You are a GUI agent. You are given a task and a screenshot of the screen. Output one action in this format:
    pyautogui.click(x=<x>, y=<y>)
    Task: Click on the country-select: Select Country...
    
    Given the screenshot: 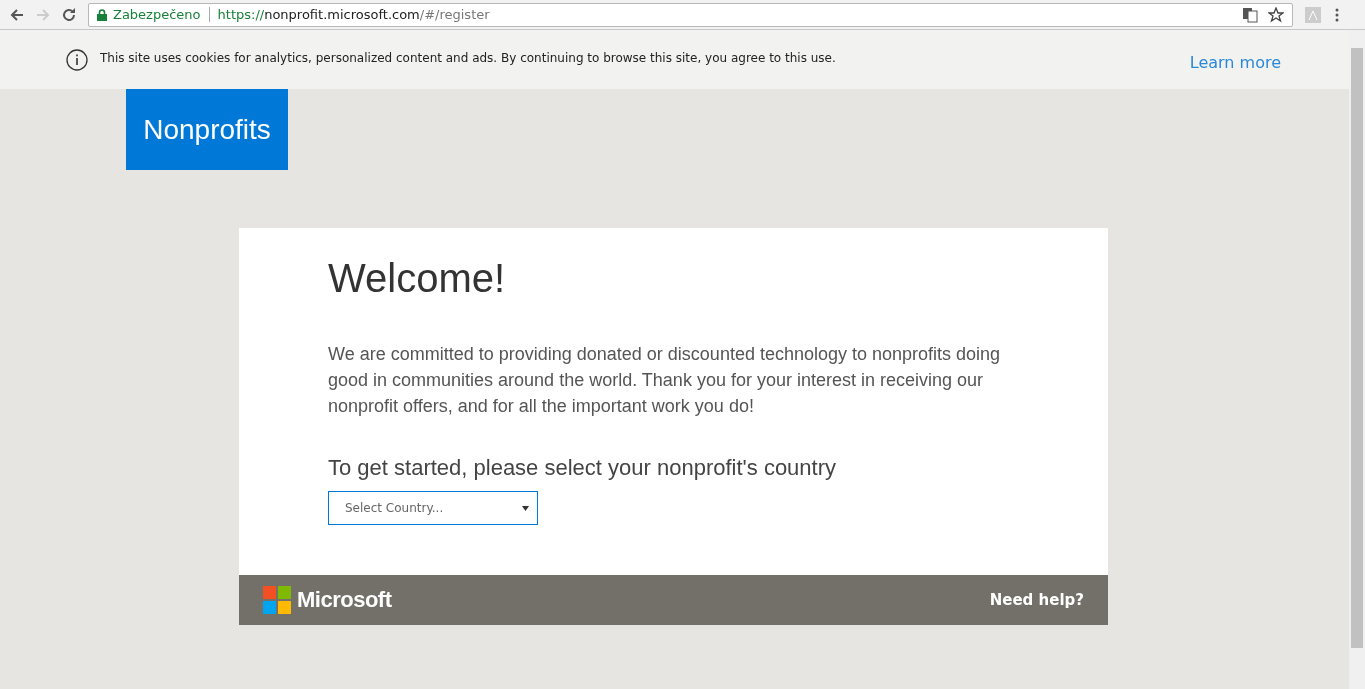 What is the action you would take?
    pyautogui.click(x=433, y=508)
    